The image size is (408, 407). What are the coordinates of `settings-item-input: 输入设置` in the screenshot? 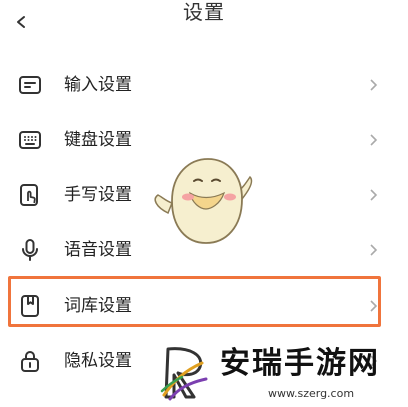 It's located at (204, 85).